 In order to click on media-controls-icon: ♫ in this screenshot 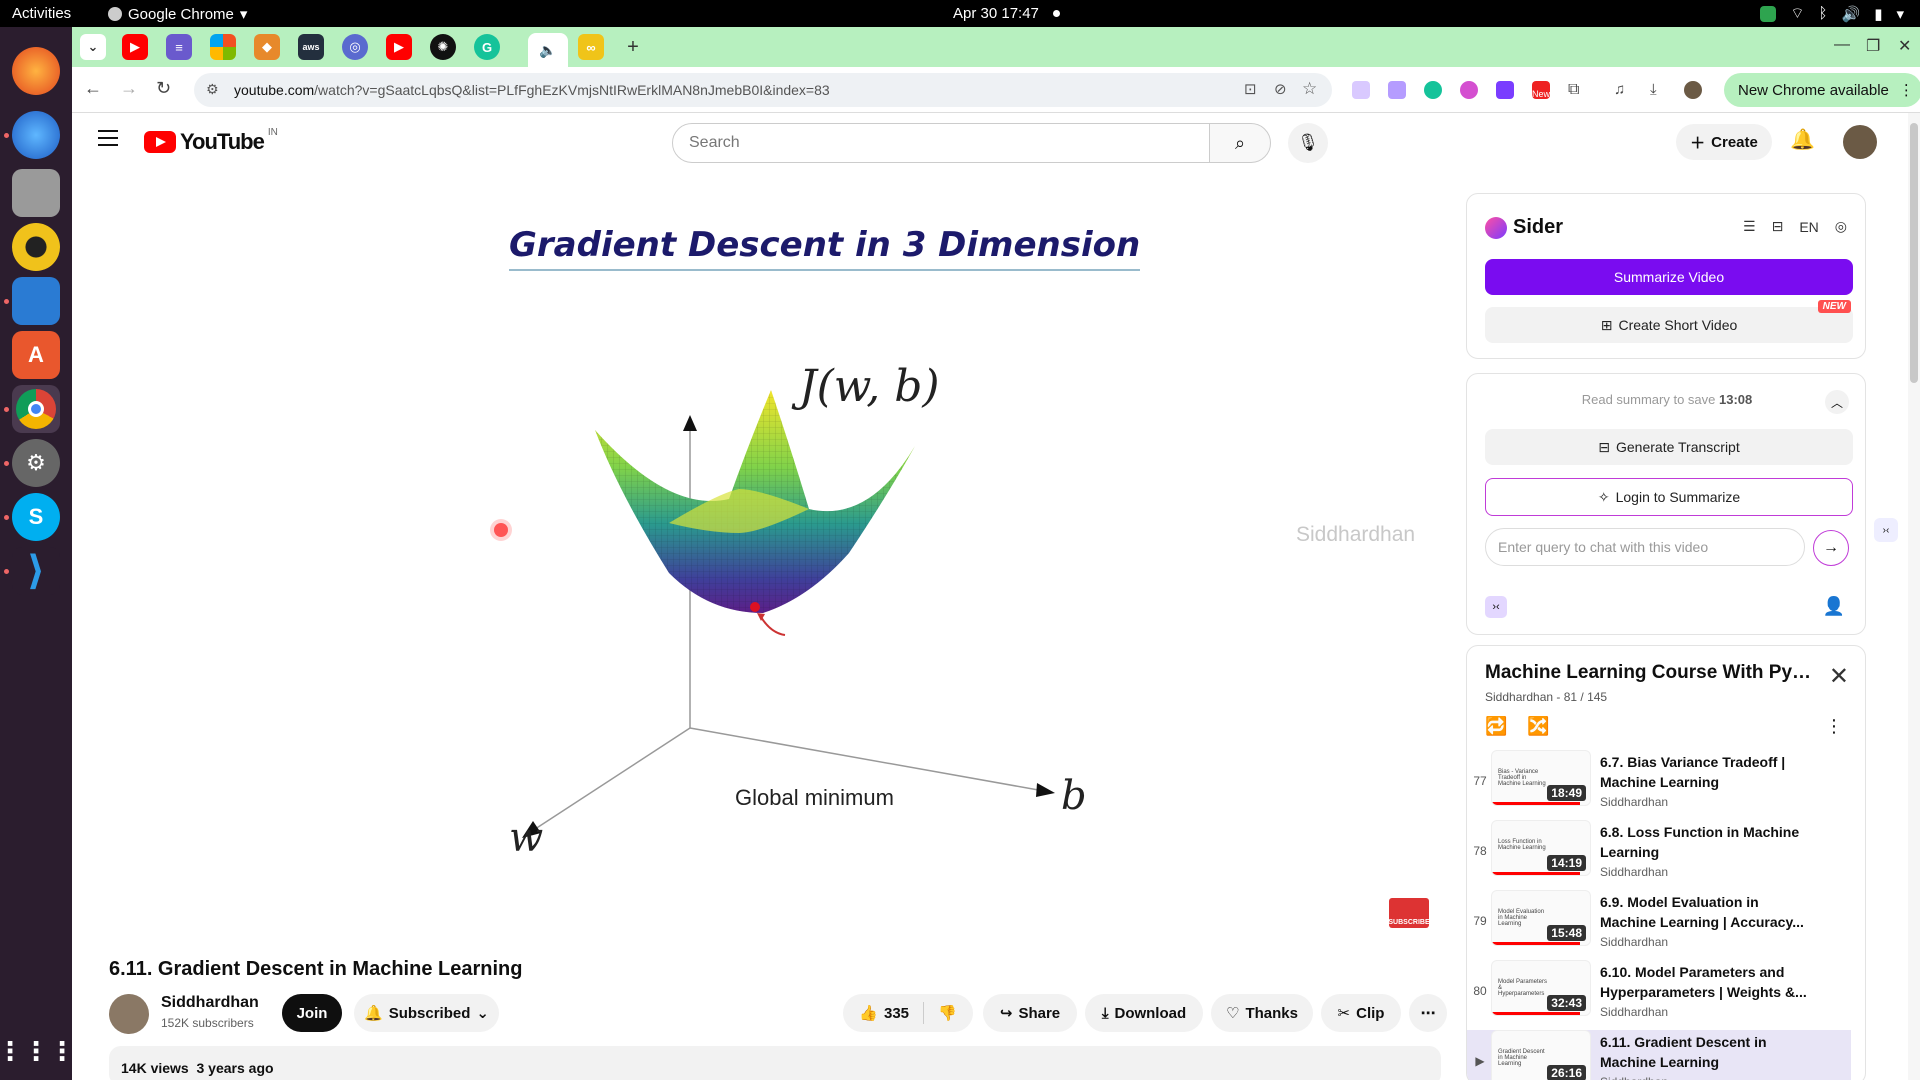, I will do `click(1623, 90)`.